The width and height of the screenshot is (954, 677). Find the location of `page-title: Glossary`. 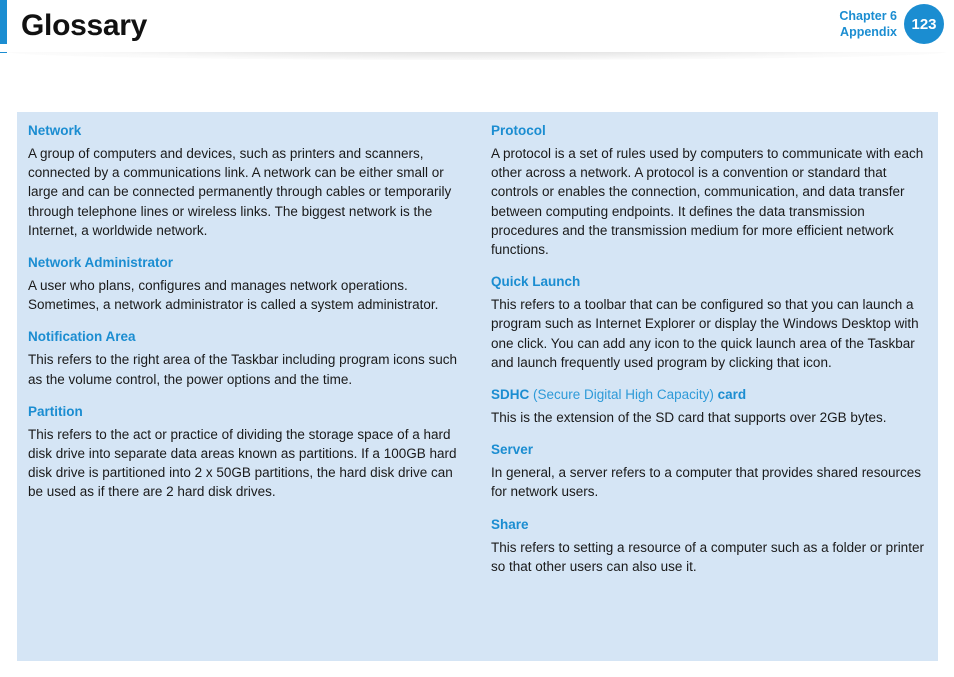

page-title: Glossary is located at coordinates (84, 25).